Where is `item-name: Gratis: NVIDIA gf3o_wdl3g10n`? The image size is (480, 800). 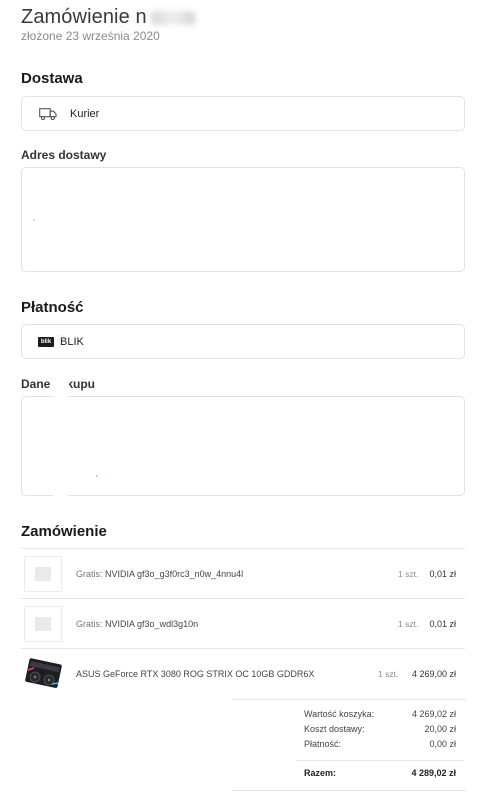
item-name: Gratis: NVIDIA gf3o_wdl3g10n is located at coordinates (137, 624).